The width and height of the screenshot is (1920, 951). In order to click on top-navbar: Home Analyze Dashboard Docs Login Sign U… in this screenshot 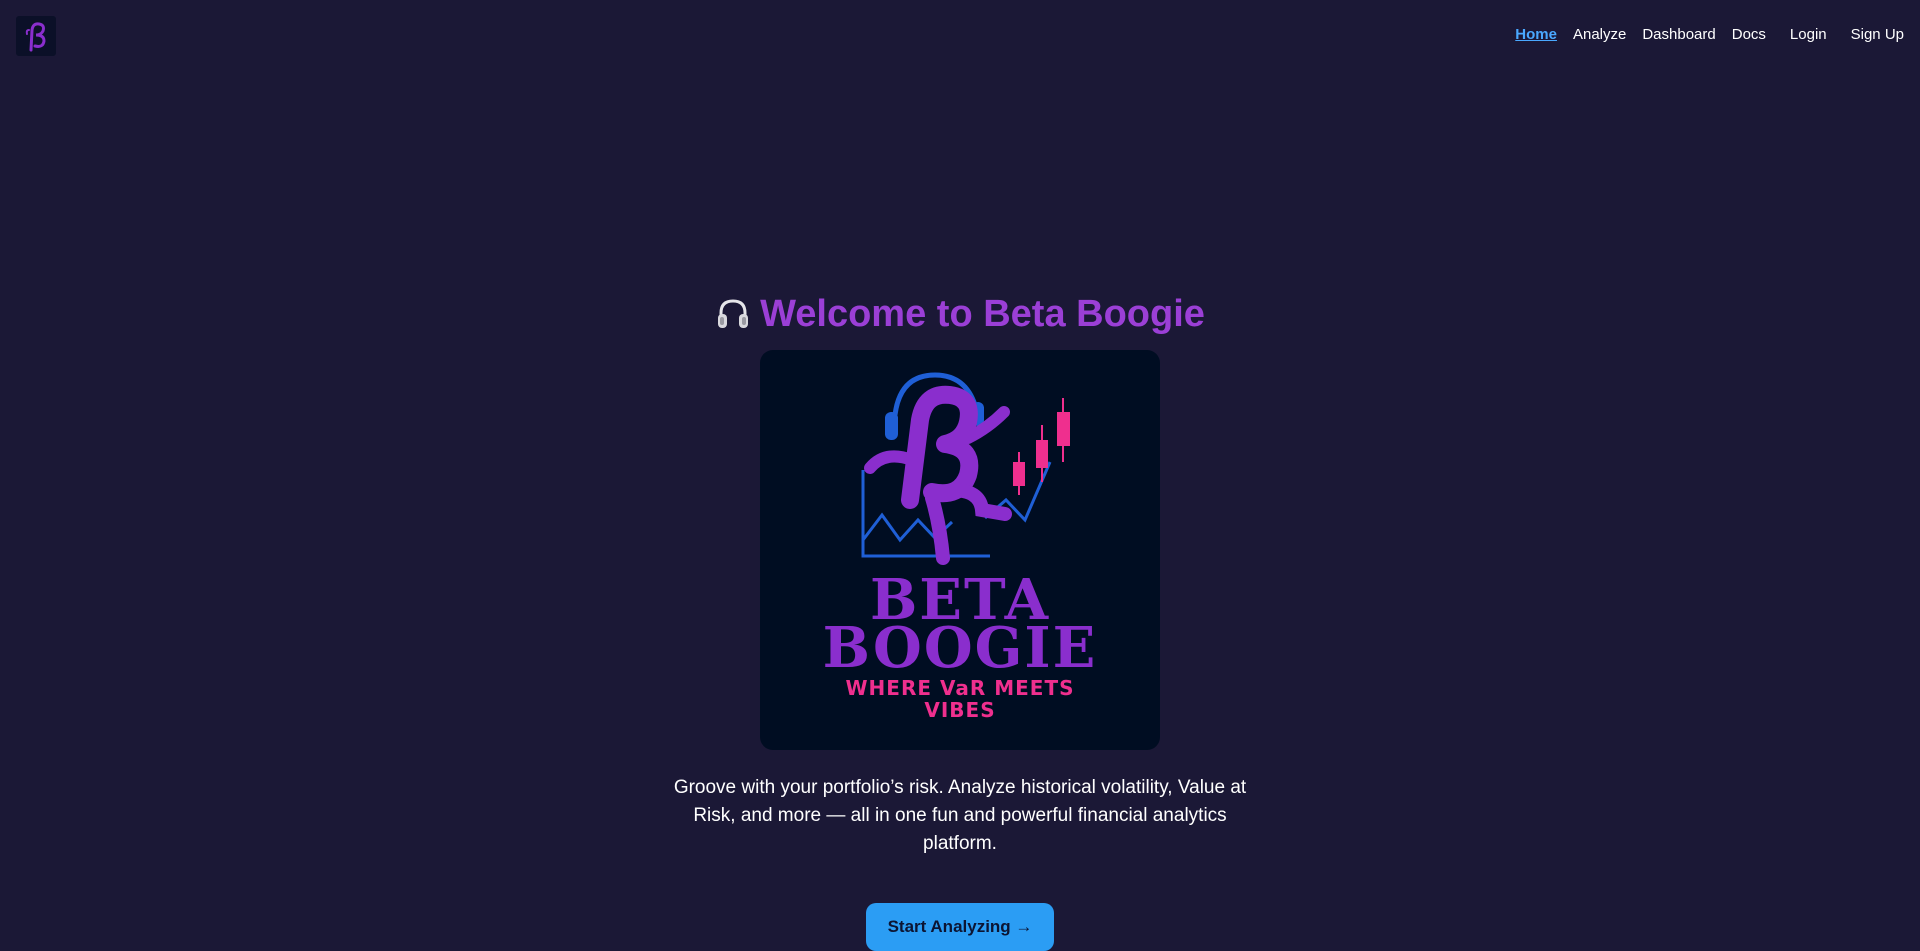, I will do `click(960, 36)`.